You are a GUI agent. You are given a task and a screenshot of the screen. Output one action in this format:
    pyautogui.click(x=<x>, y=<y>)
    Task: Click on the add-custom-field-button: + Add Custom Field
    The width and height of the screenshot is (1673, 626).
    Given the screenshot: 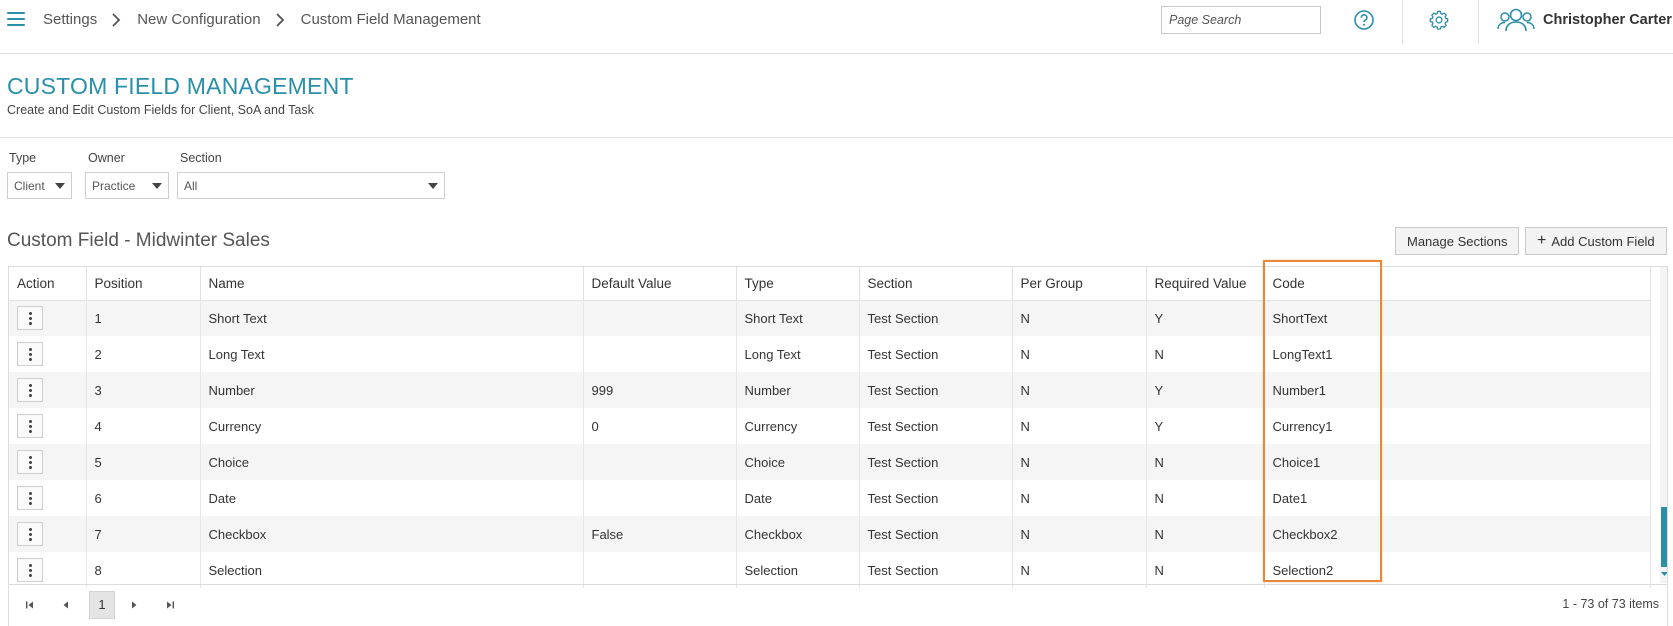 What is the action you would take?
    pyautogui.click(x=1596, y=241)
    